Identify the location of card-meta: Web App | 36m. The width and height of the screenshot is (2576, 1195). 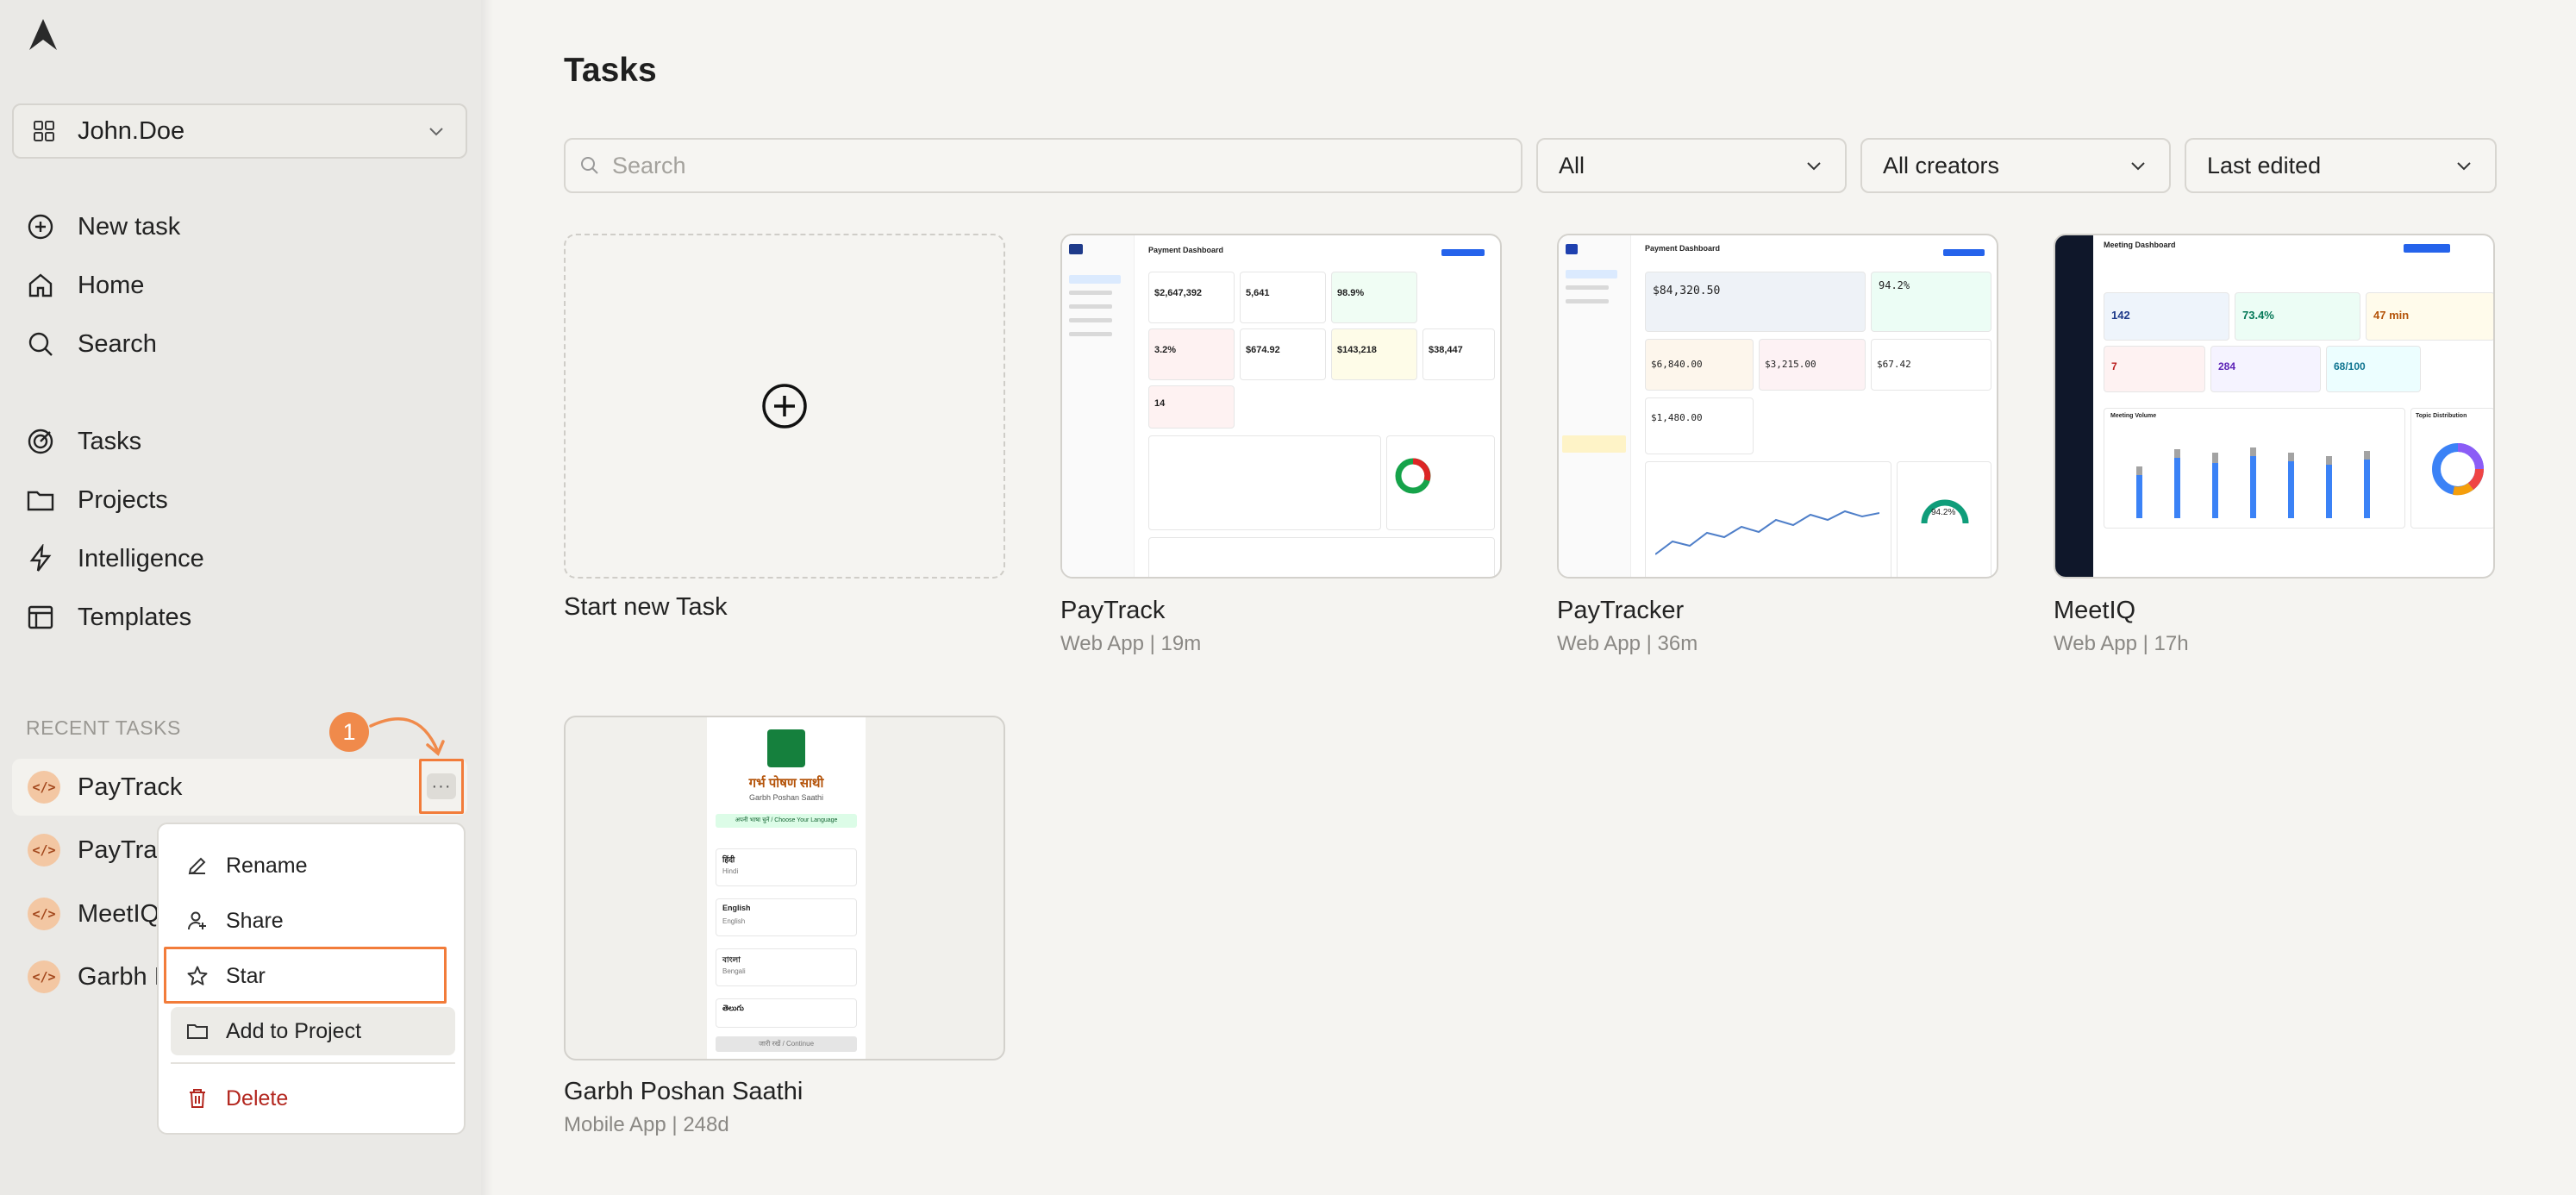
(1627, 643).